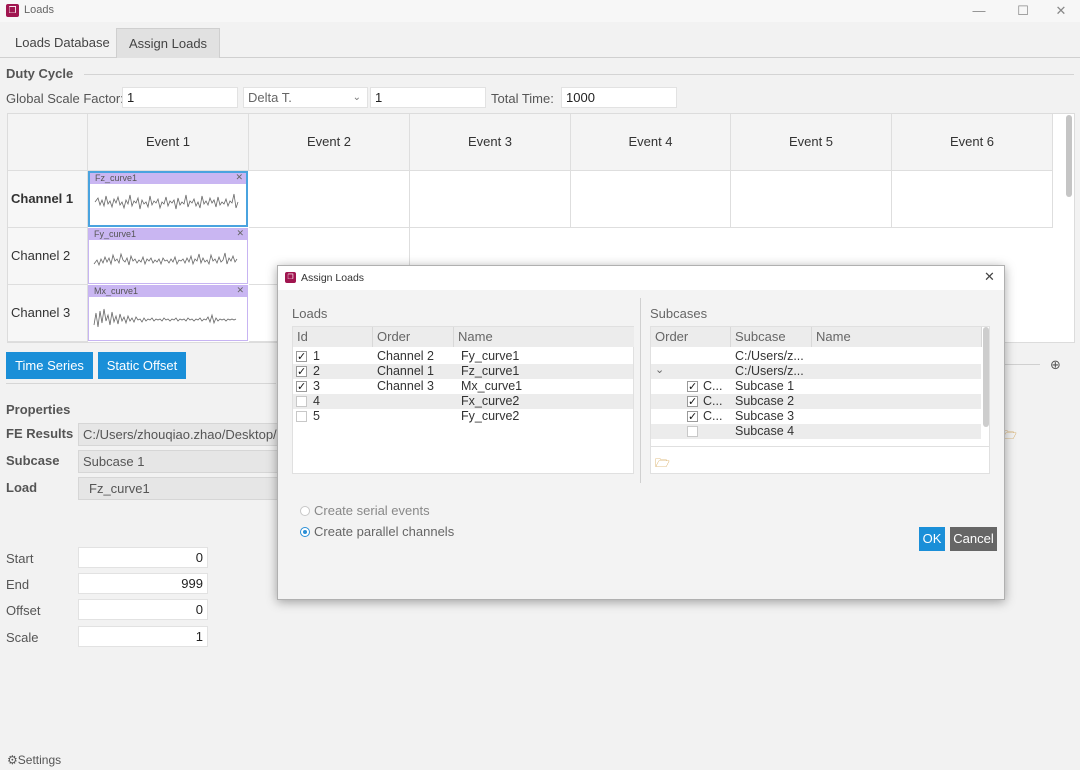 This screenshot has height=770, width=1080. I want to click on row-id: 5, so click(316, 416).